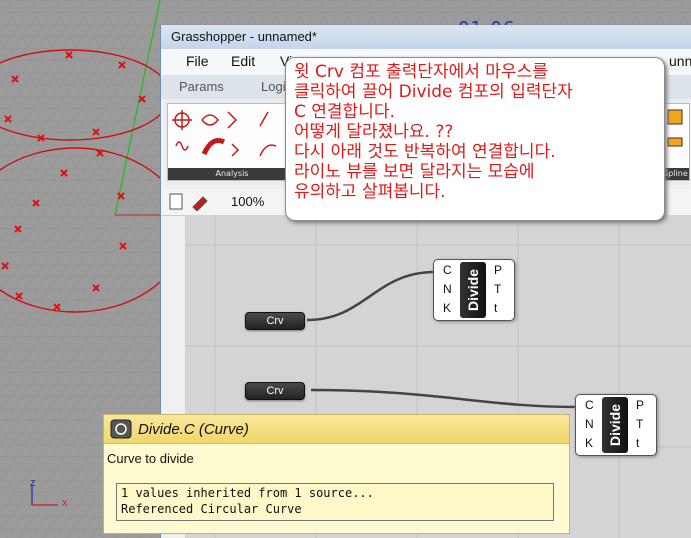 The image size is (691, 538). I want to click on menu-edit: Edit, so click(243, 61).